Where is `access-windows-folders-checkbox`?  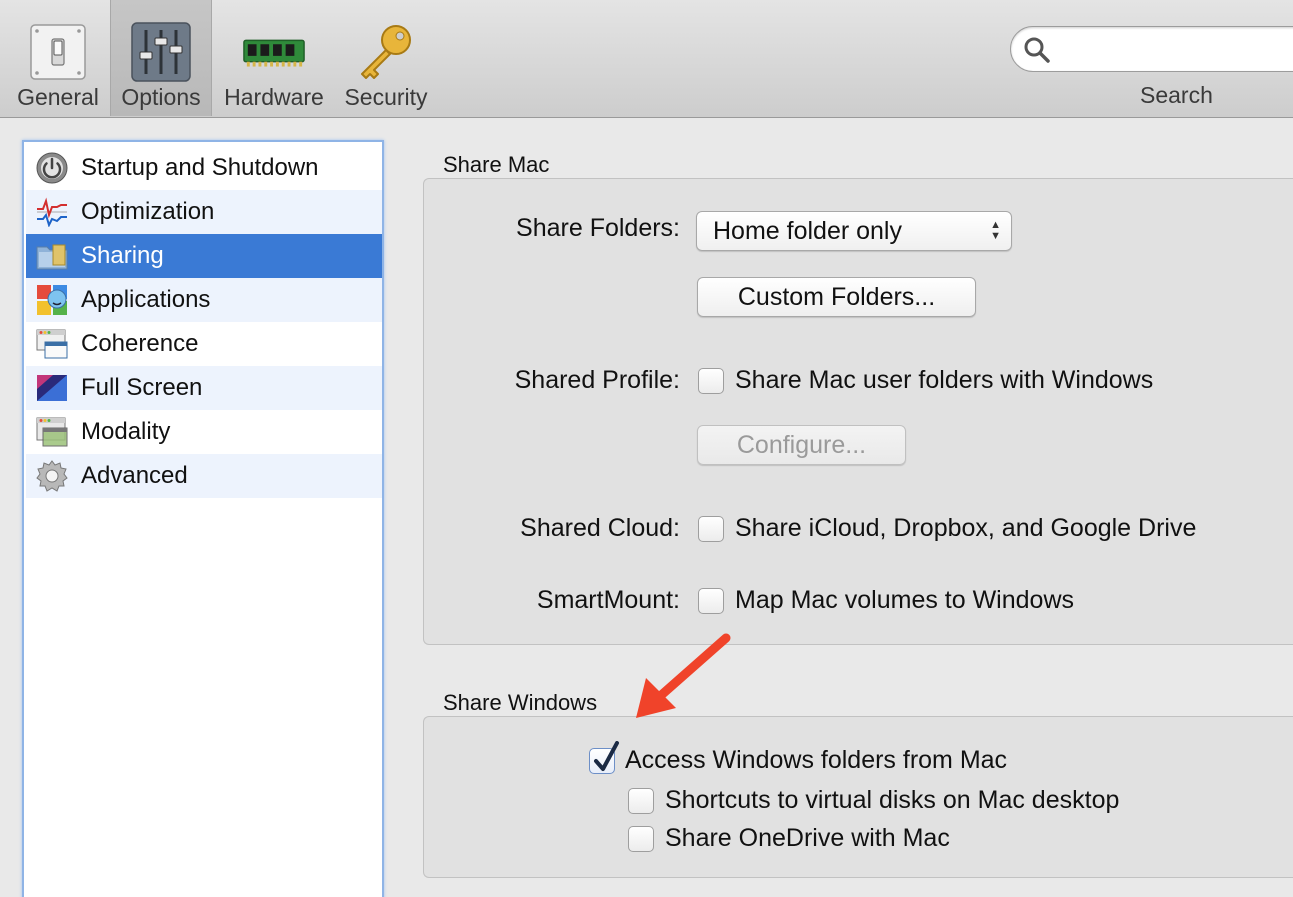 access-windows-folders-checkbox is located at coordinates (604, 757).